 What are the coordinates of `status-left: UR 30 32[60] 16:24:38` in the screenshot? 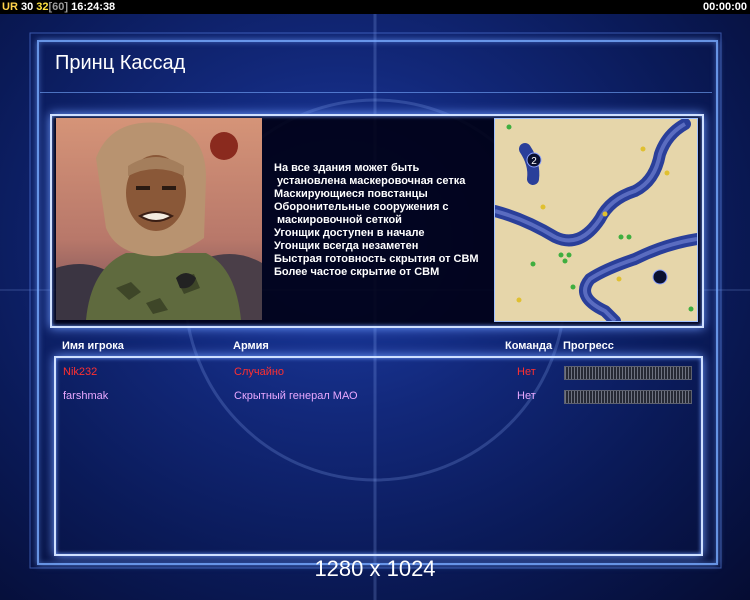 It's located at (58, 7).